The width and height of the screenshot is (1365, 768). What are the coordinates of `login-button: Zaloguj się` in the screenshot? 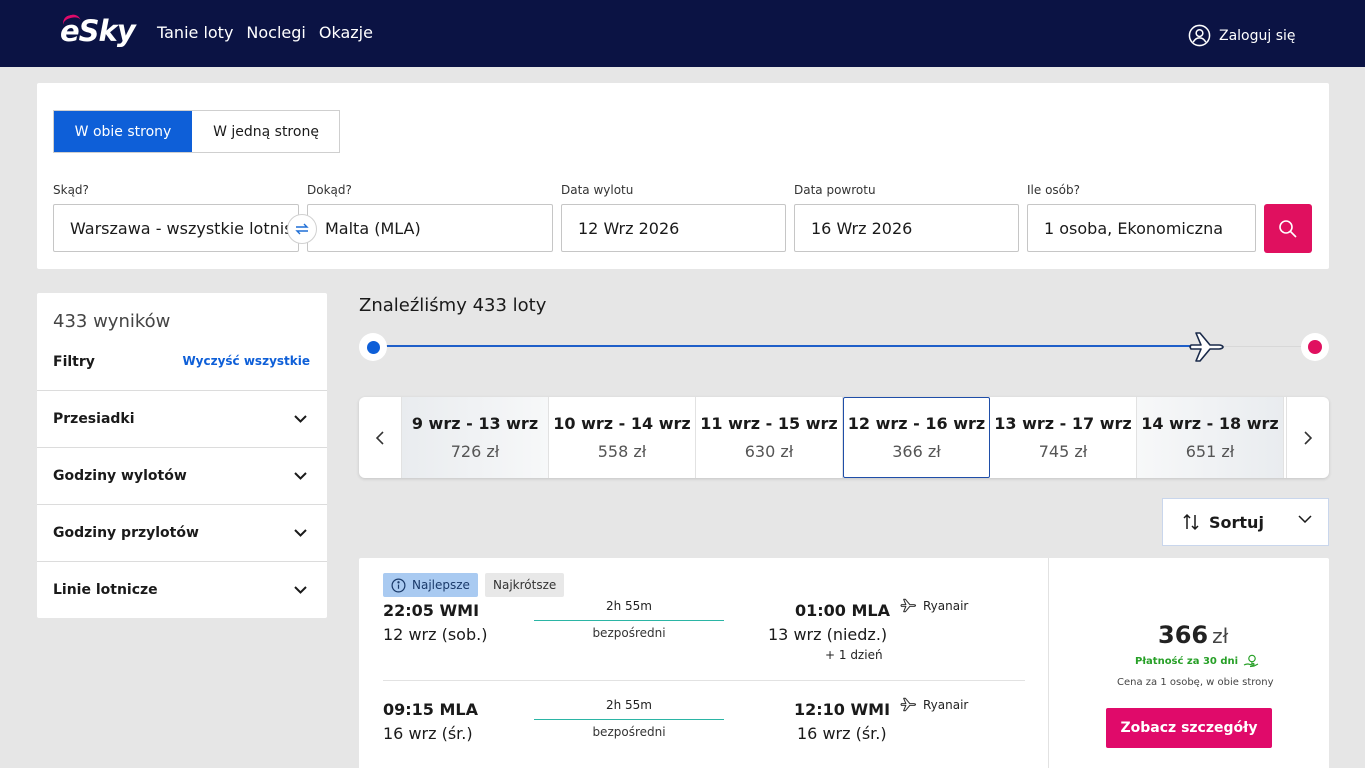 It's located at (1242, 35).